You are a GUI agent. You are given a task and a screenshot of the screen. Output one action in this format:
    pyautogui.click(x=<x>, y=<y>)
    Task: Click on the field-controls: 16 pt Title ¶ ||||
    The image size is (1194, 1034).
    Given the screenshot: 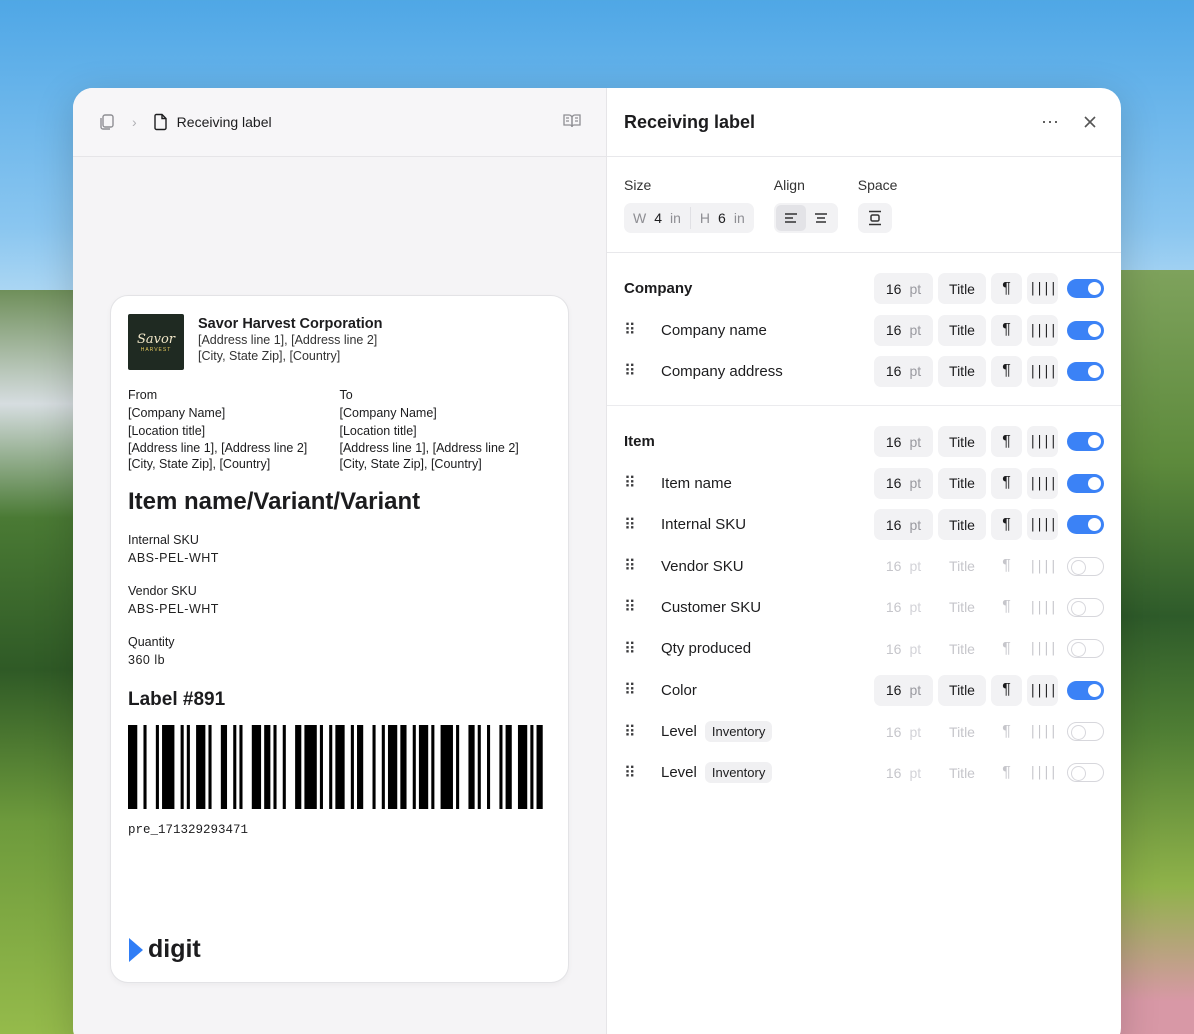 What is the action you would take?
    pyautogui.click(x=989, y=607)
    